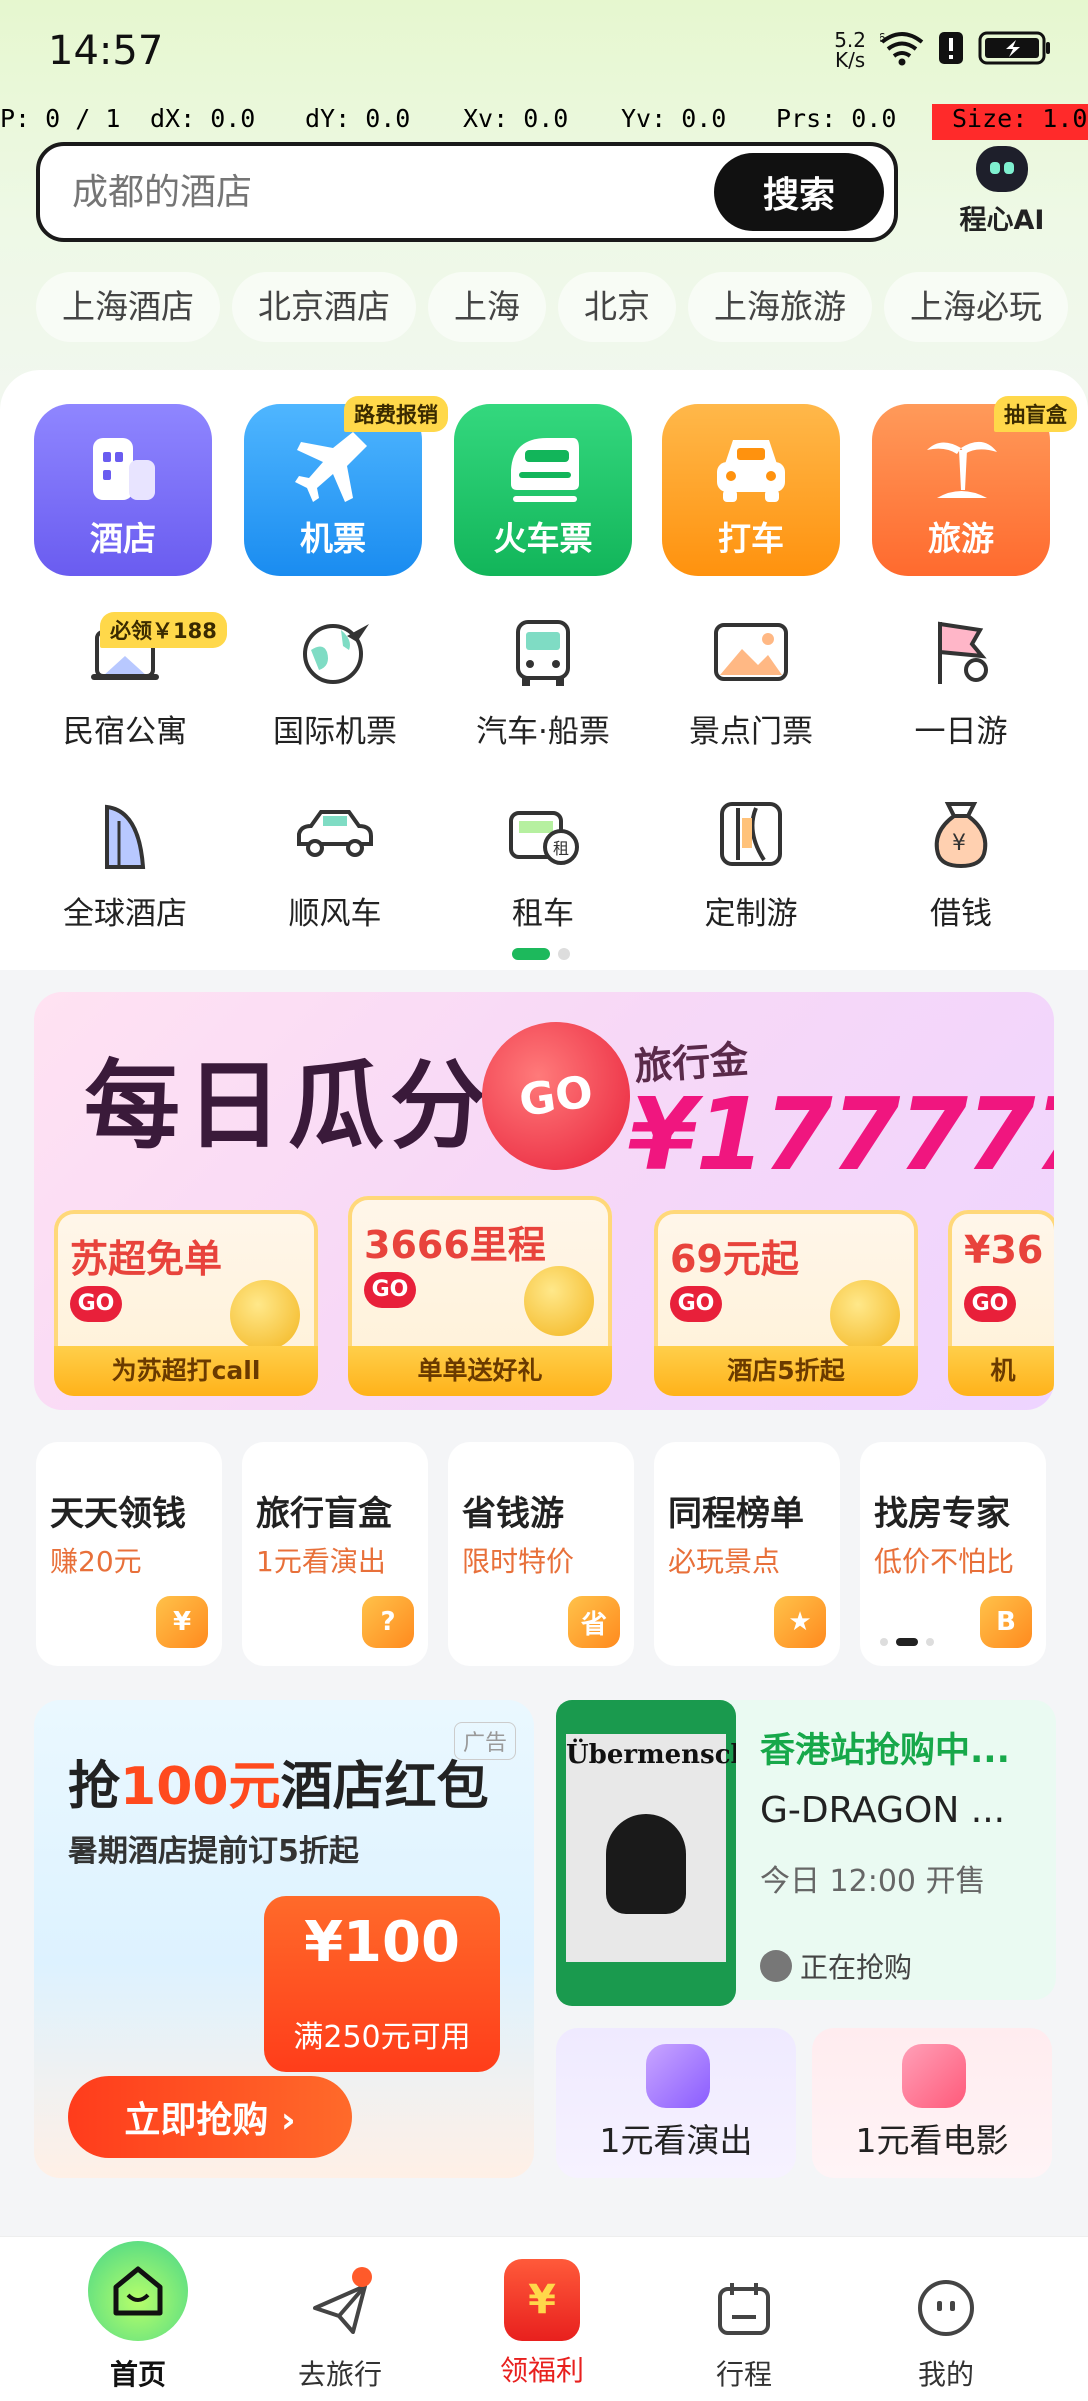 The image size is (1088, 2401). I want to click on banner-title: 每日瓜分, so click(288, 1106).